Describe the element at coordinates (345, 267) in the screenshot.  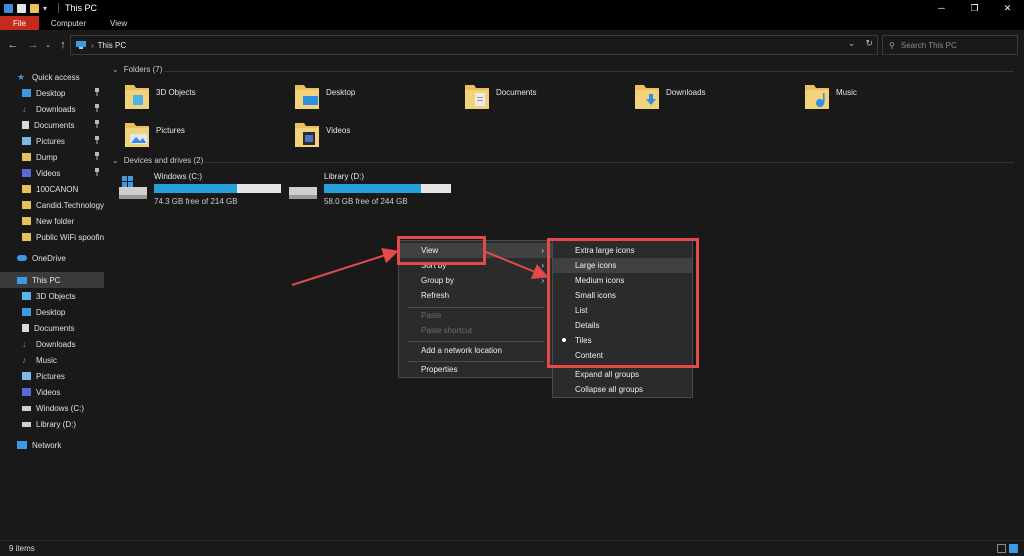
I see `arrow-to-view` at that location.